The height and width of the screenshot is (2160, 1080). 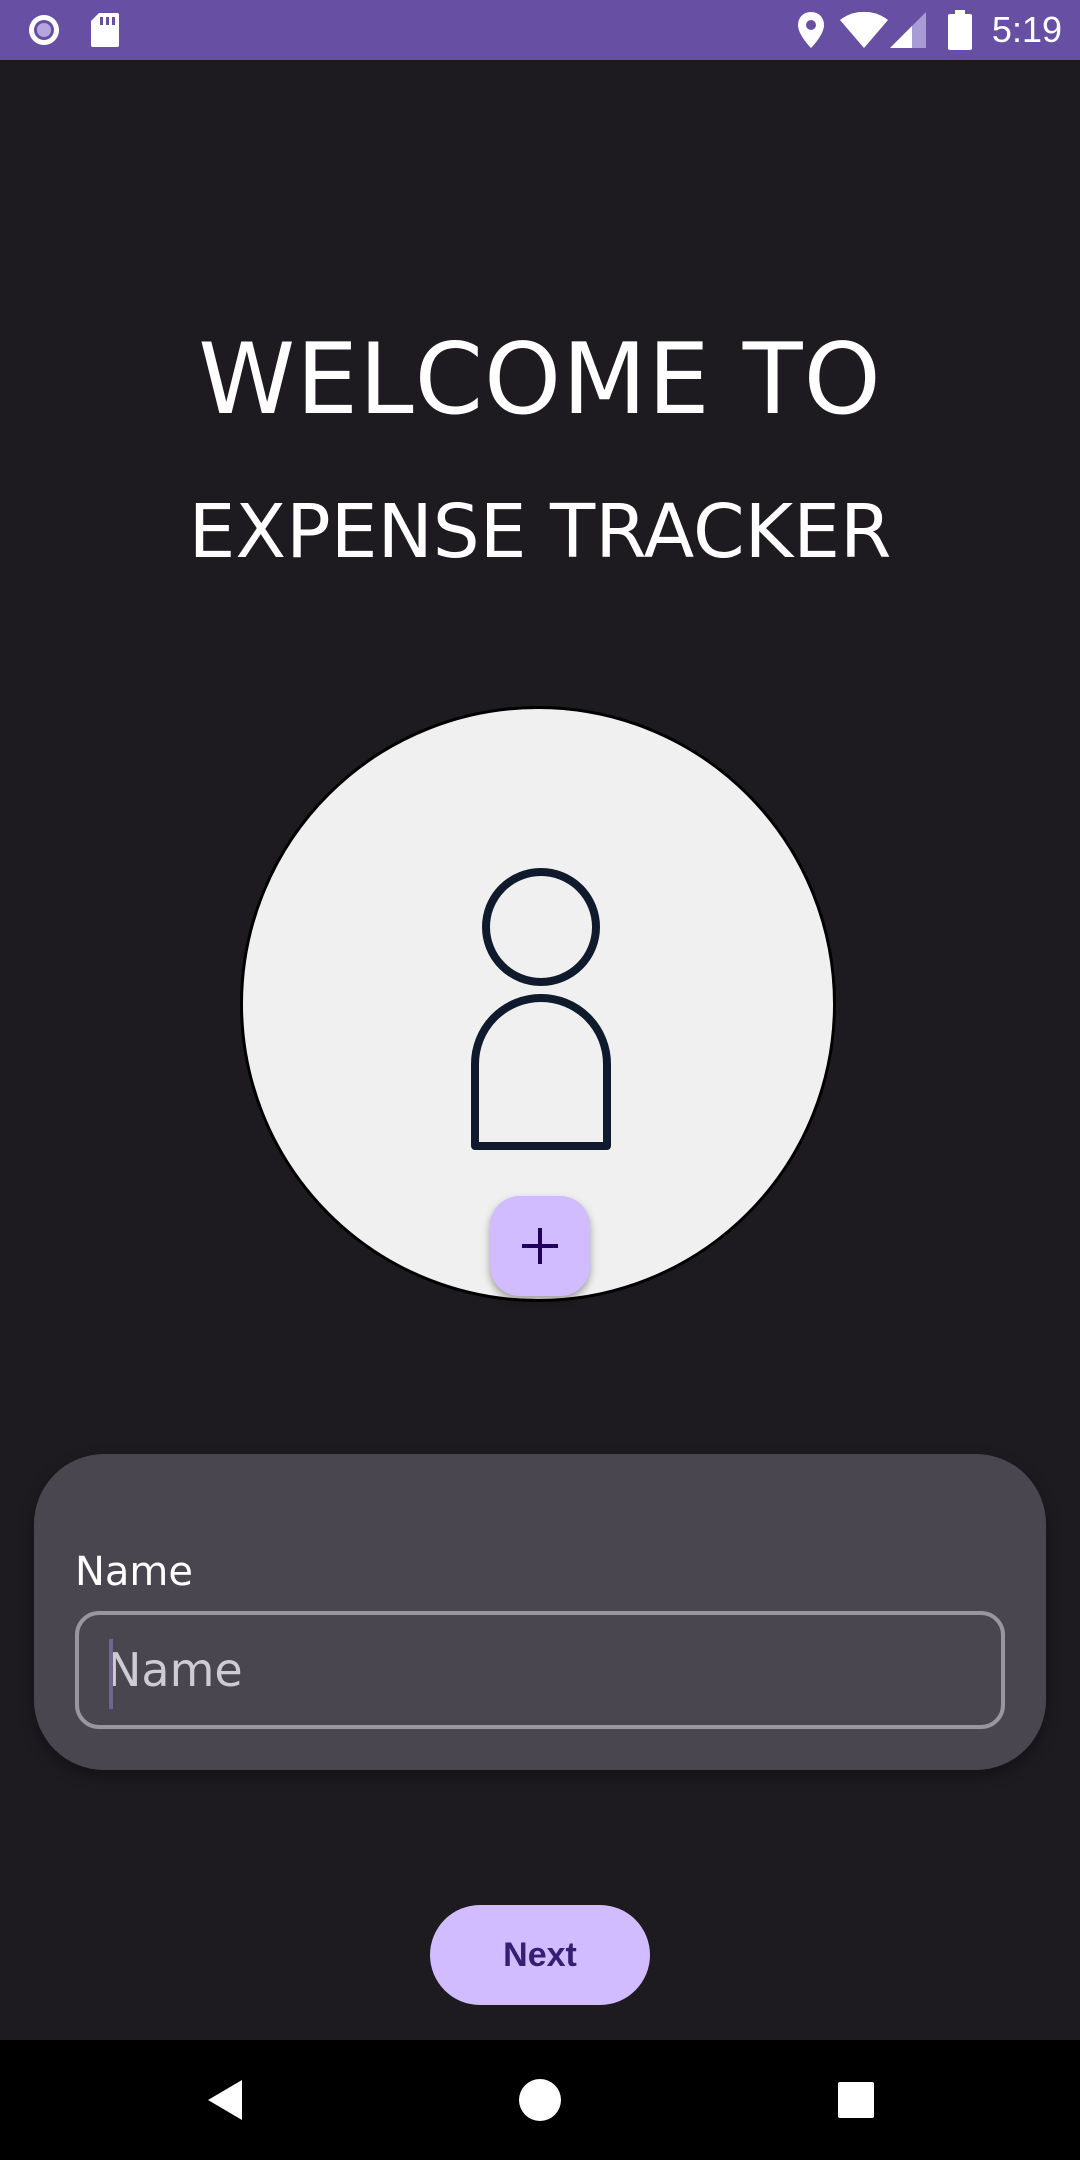 What do you see at coordinates (111, 1674) in the screenshot?
I see `text-cursor` at bounding box center [111, 1674].